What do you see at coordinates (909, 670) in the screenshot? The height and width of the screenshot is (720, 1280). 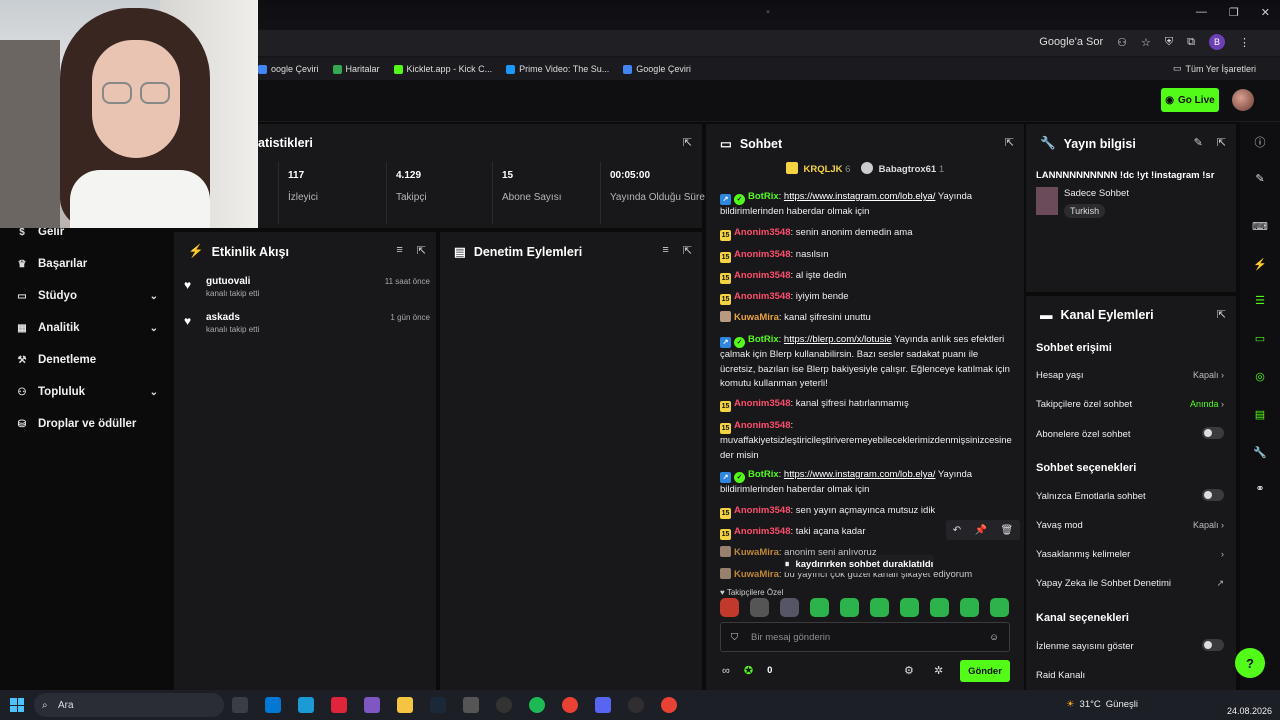 I see `gear-icon: ⚙` at bounding box center [909, 670].